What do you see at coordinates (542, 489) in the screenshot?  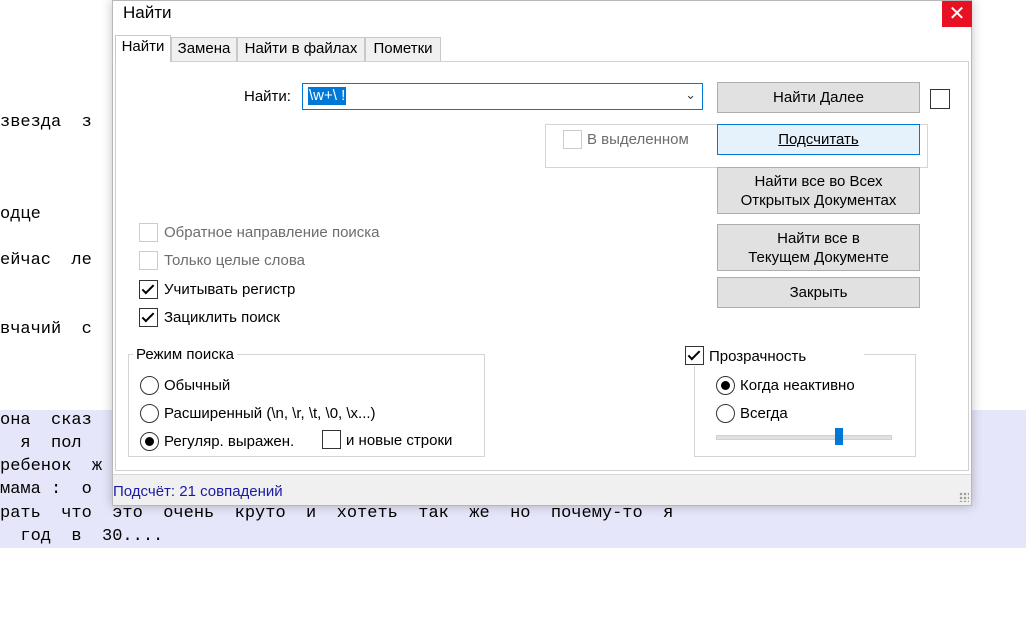 I see `status-bar: Подсчёт: 21 совпадений` at bounding box center [542, 489].